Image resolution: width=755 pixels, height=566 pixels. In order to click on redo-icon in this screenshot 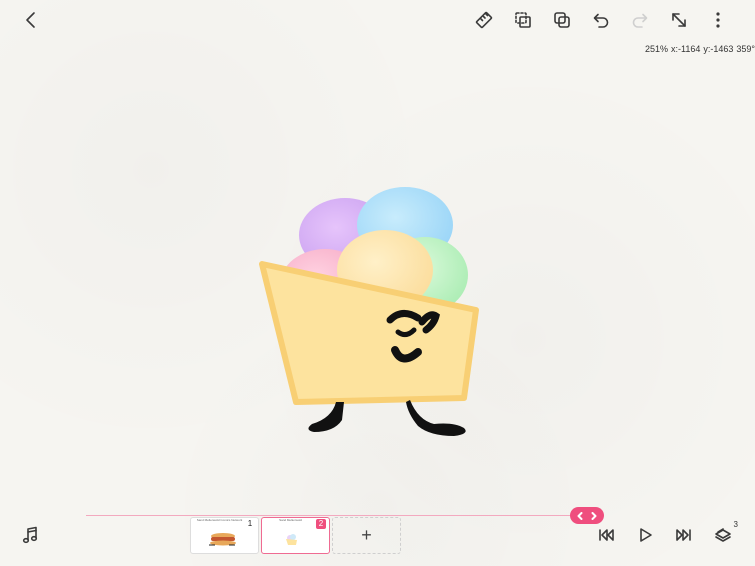, I will do `click(640, 20)`.